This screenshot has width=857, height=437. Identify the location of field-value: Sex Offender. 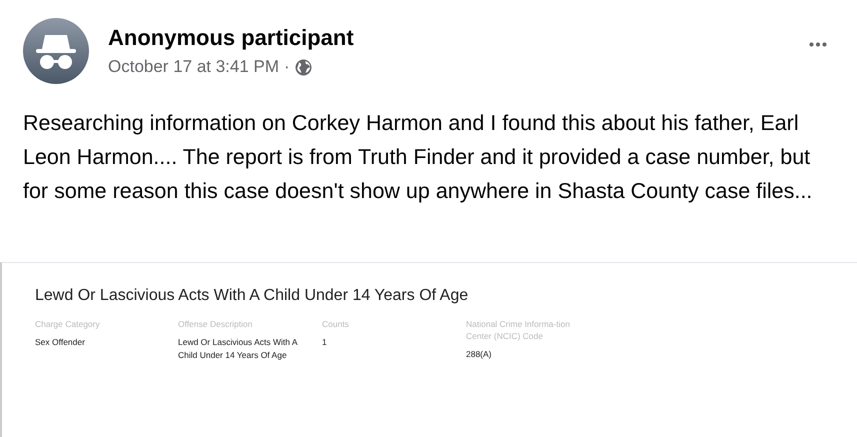
(60, 342).